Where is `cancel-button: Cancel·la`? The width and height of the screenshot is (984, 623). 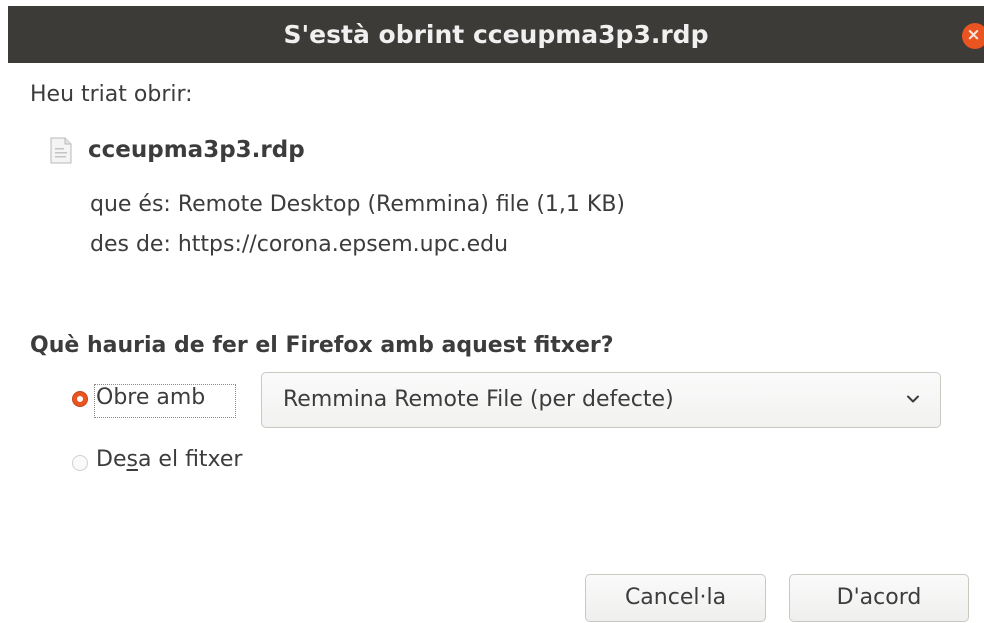
cancel-button: Cancel·la is located at coordinates (675, 598).